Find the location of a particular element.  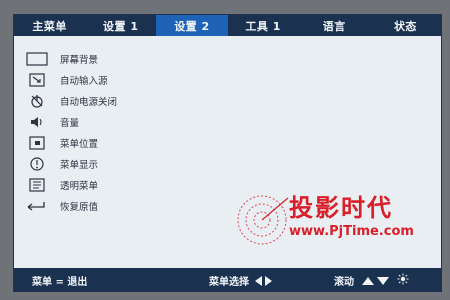

menu-display-icon is located at coordinates (37, 164).